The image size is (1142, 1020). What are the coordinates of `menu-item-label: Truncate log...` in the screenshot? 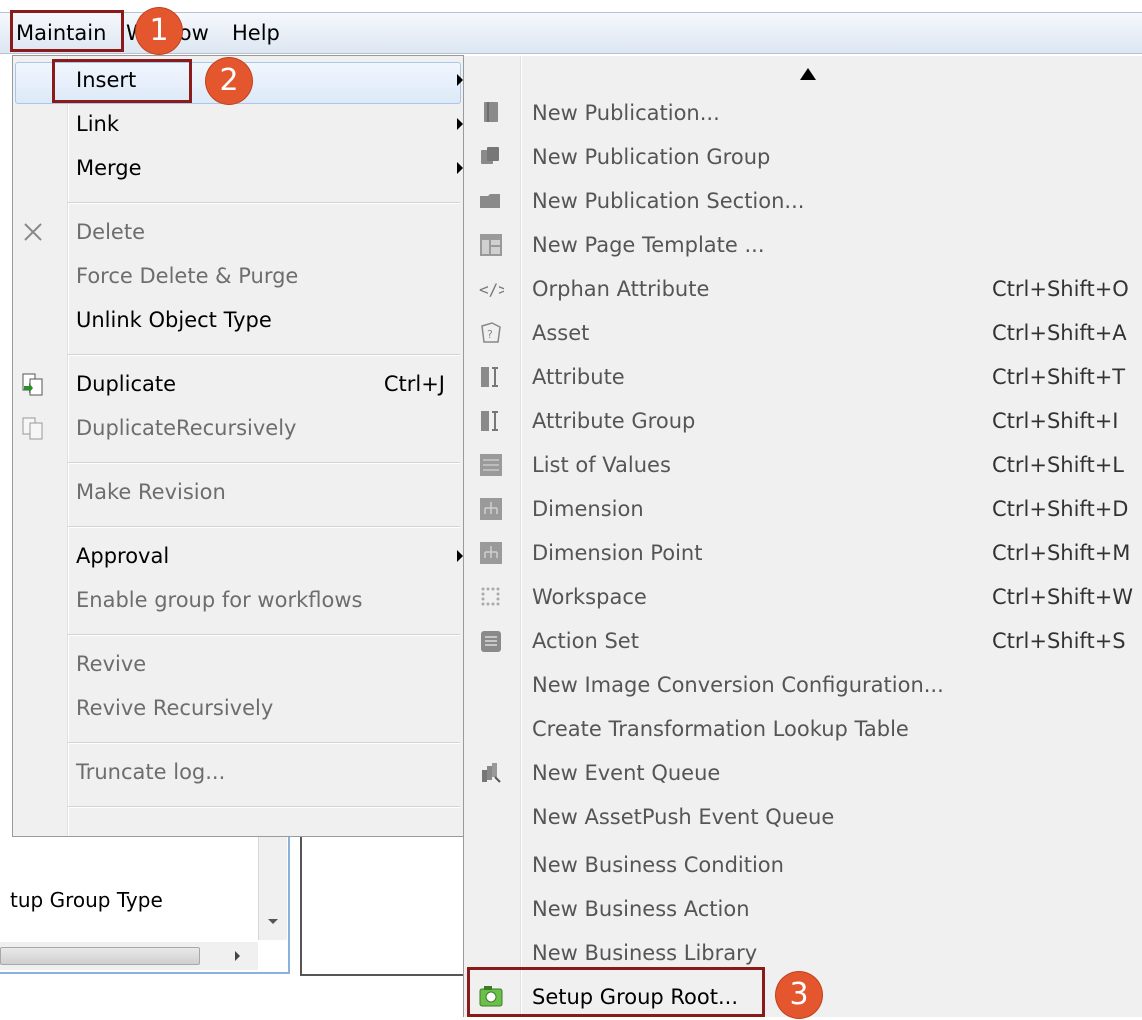 It's located at (151, 772).